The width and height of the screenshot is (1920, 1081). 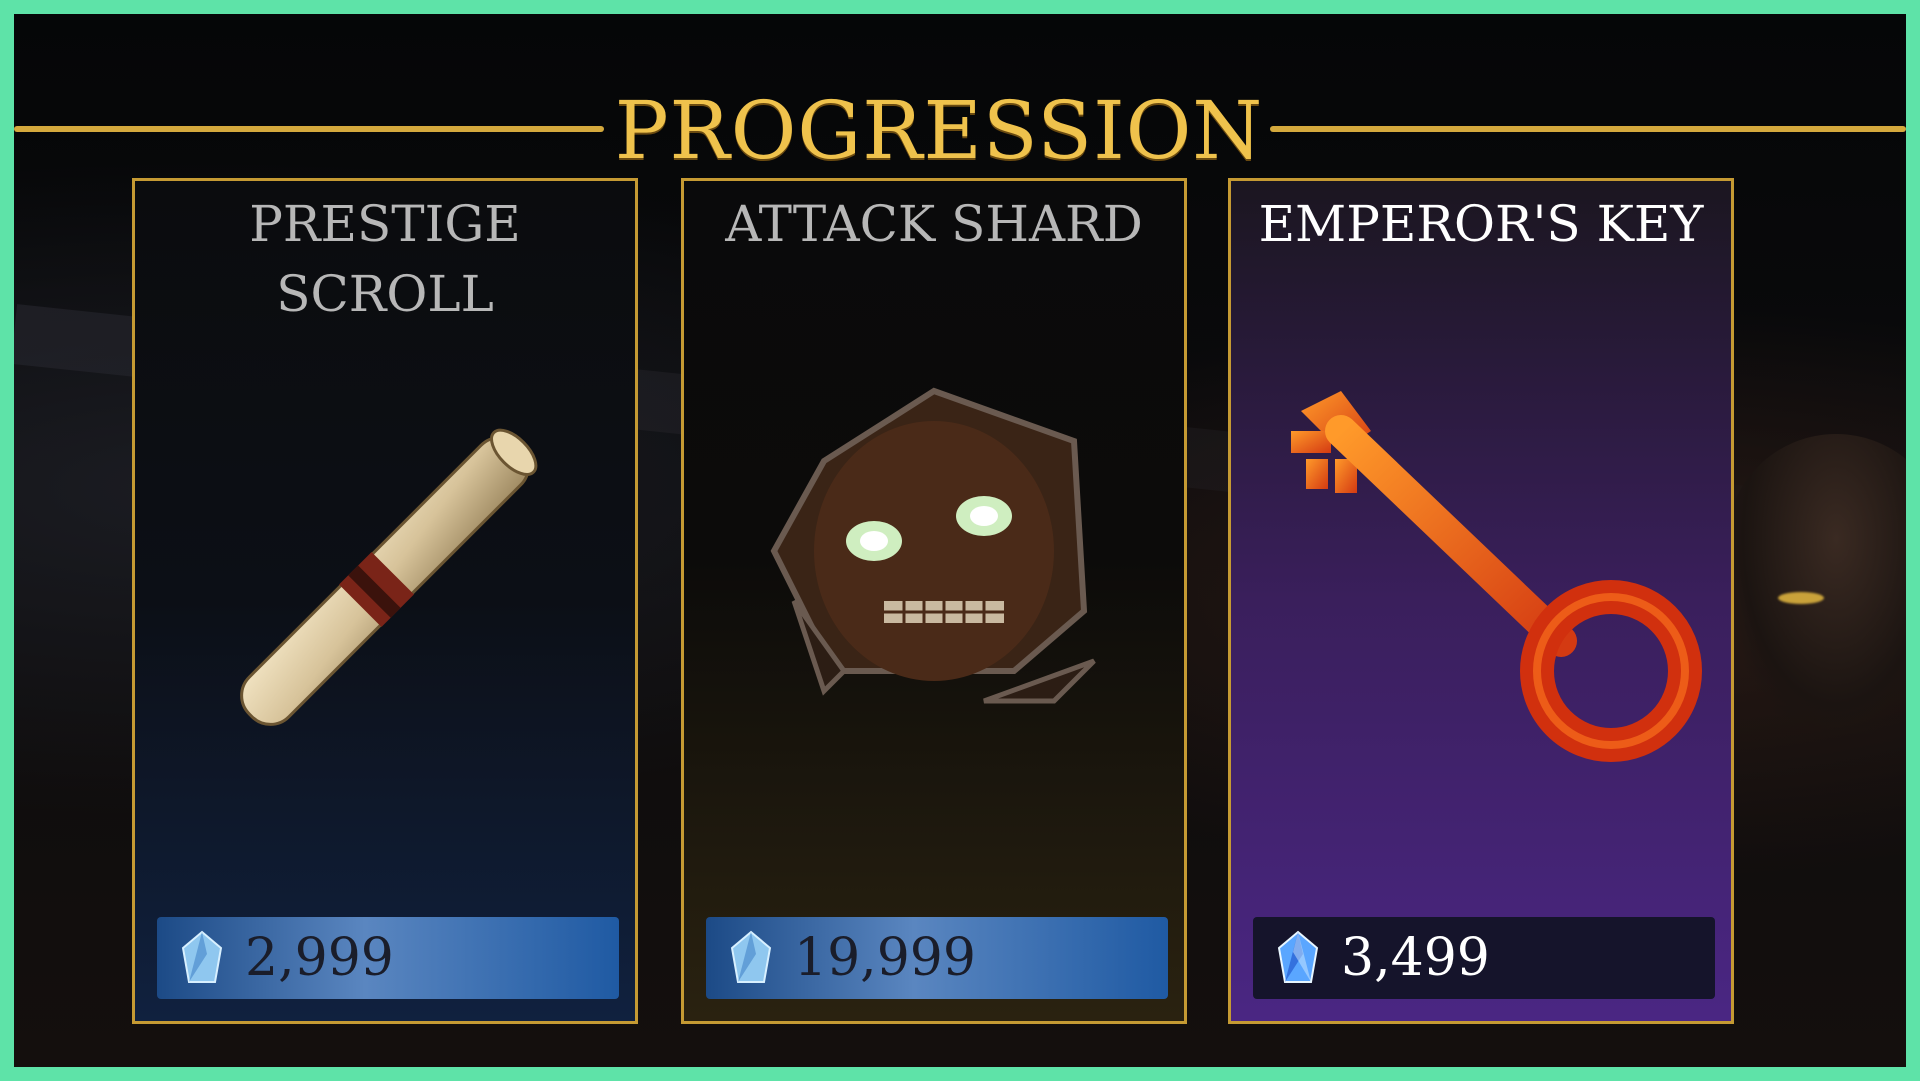 I want to click on key-icon, so click(x=1481, y=581).